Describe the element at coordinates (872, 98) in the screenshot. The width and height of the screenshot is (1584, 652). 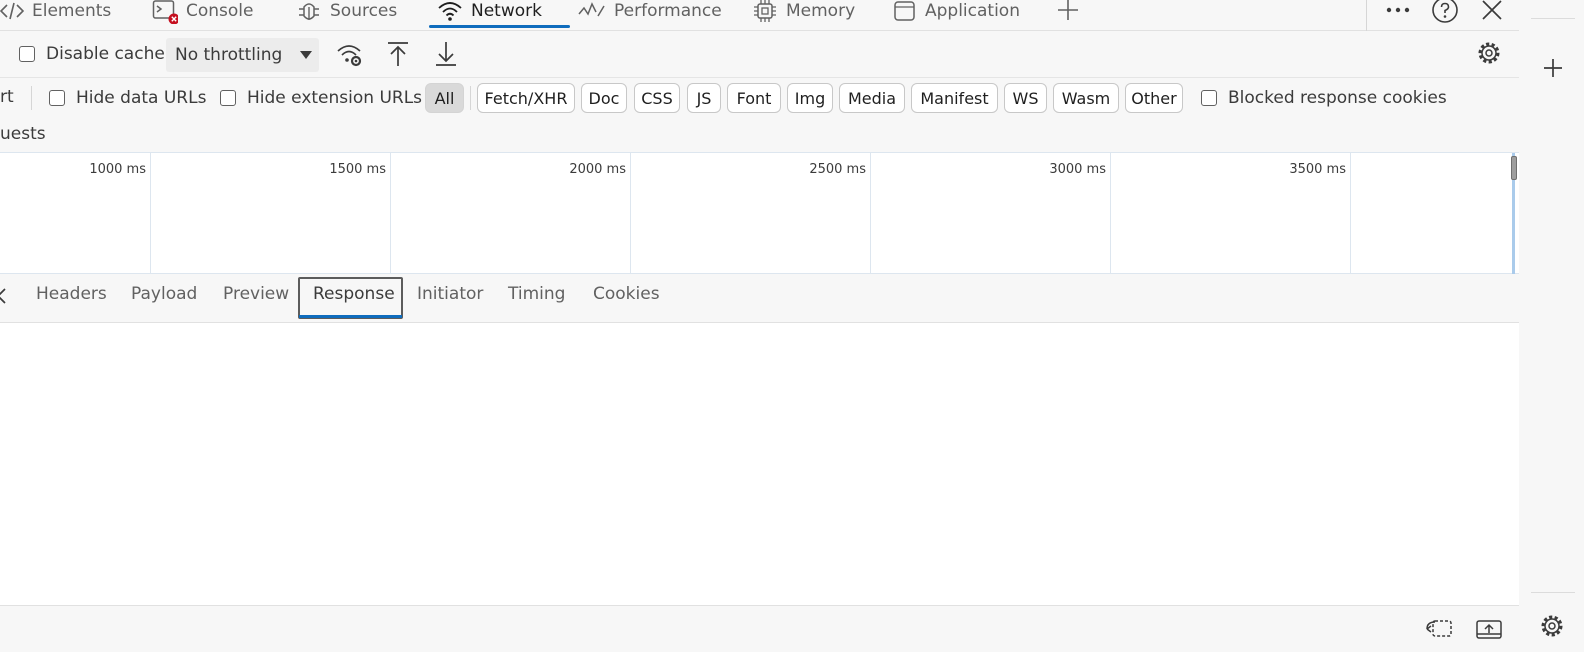
I see `filter-chip-media: Media` at that location.